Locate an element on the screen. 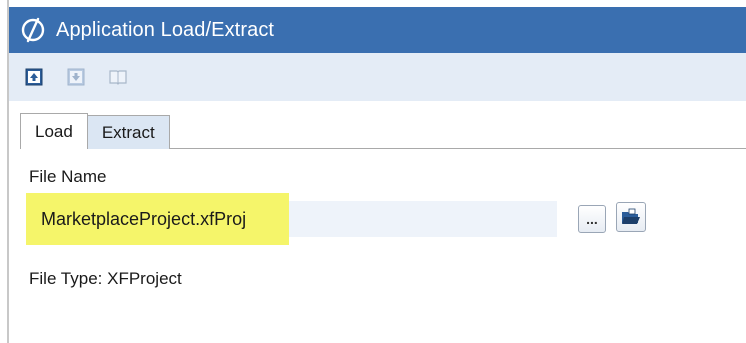  tab-load: Load is located at coordinates (54, 131).